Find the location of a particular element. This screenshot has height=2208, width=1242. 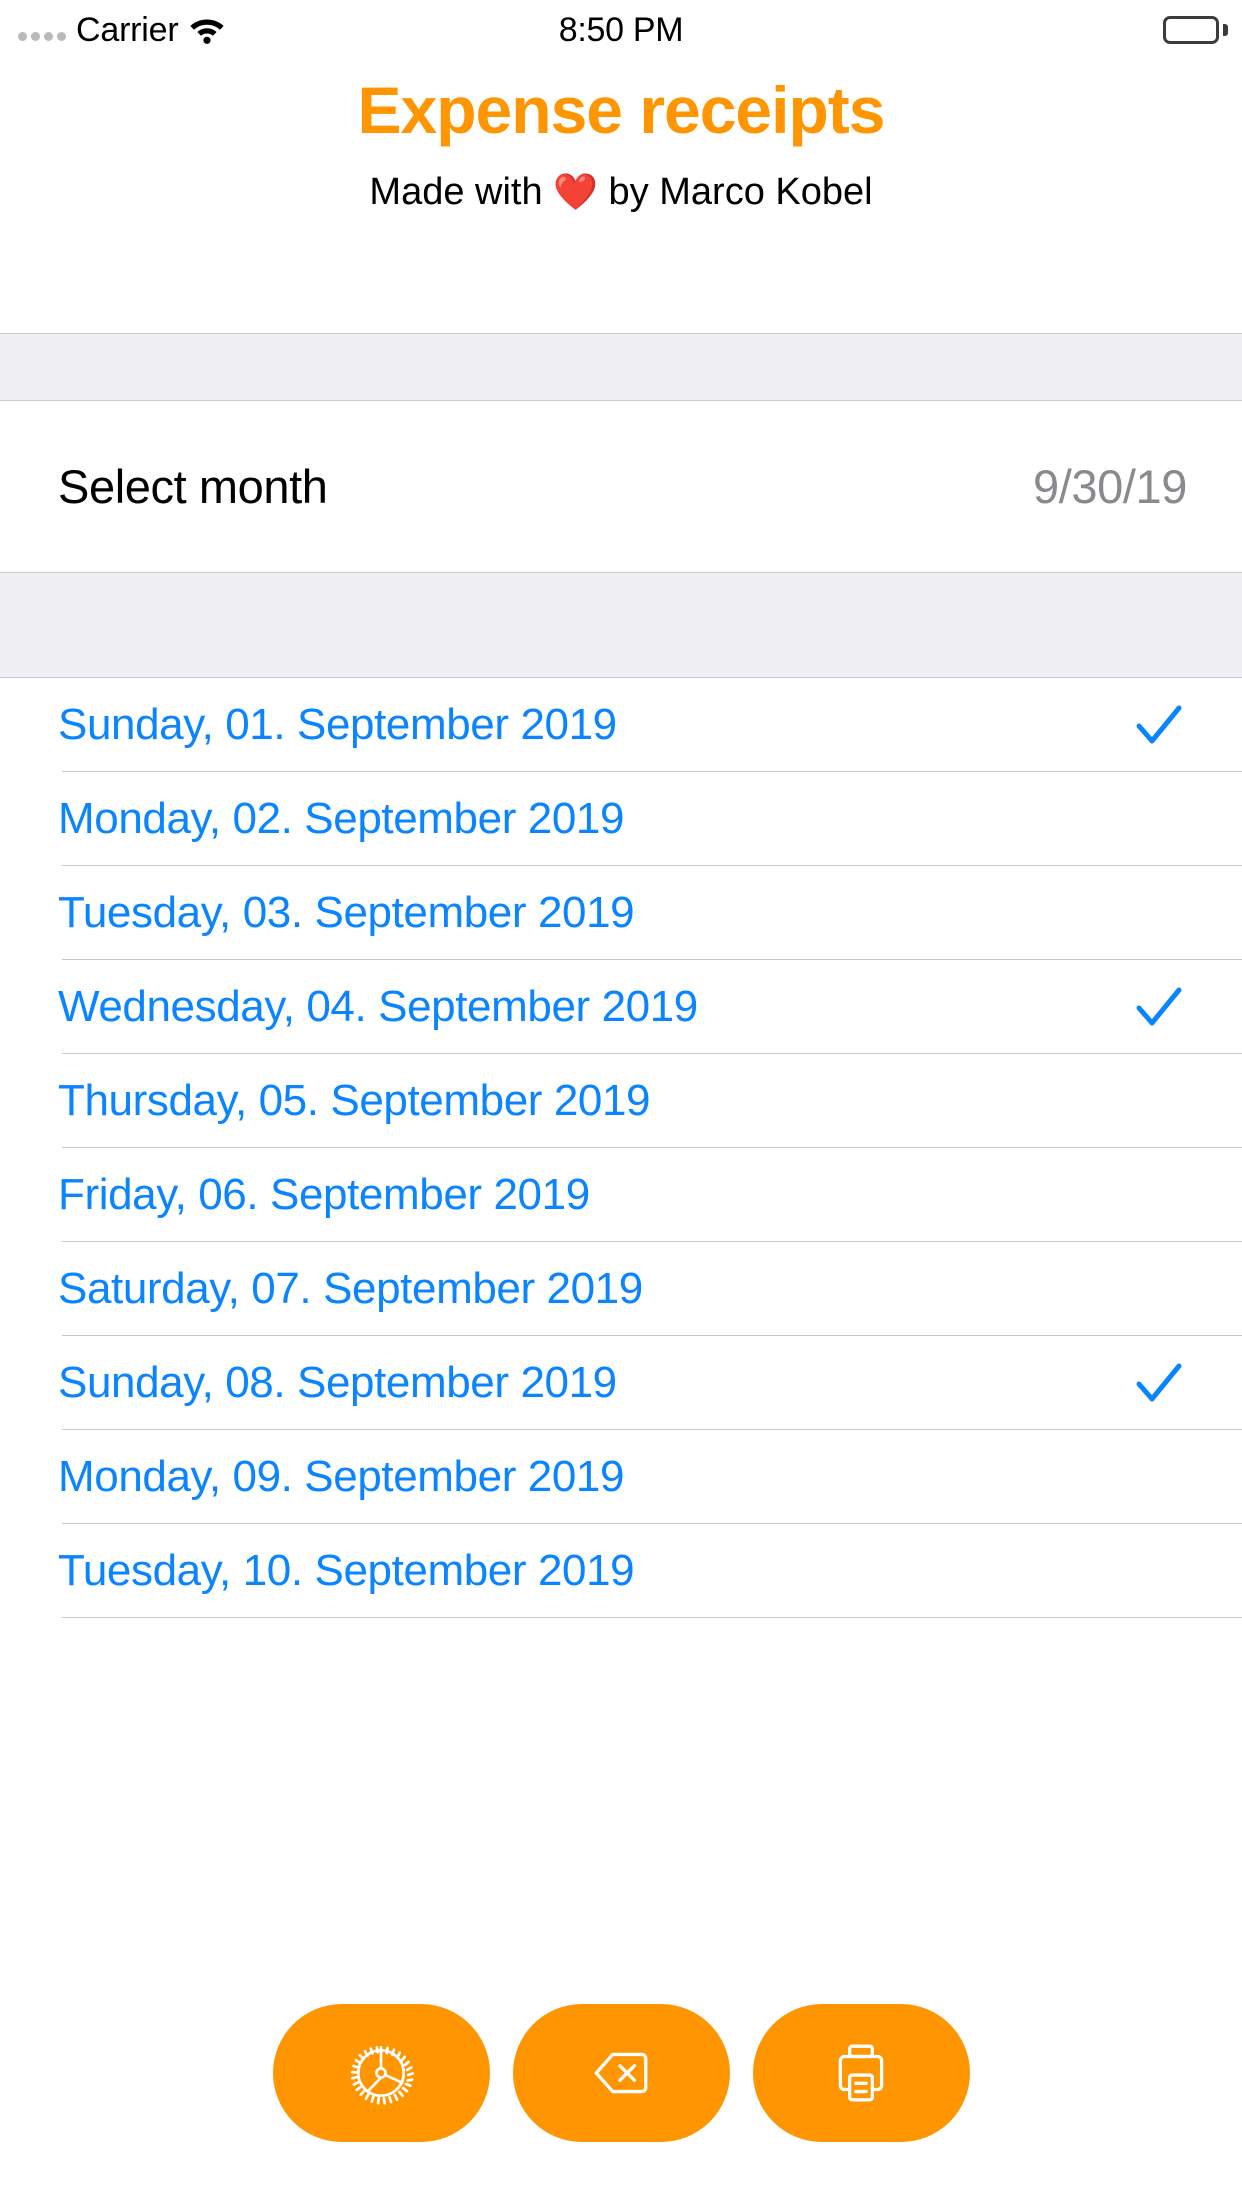

settings-button is located at coordinates (381, 2073).